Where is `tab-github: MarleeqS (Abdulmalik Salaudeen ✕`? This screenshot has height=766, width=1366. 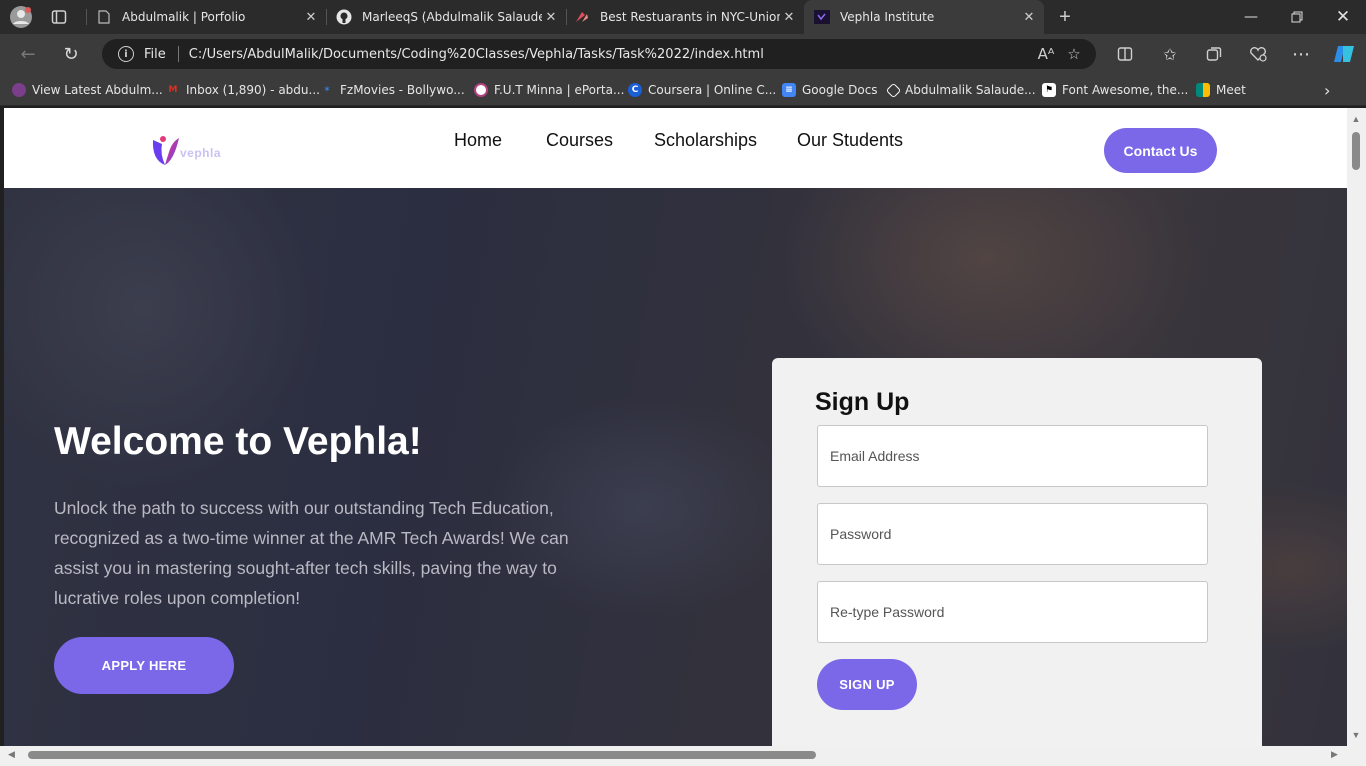
tab-github: MarleeqS (Abdulmalik Salaudeen ✕ is located at coordinates (446, 17).